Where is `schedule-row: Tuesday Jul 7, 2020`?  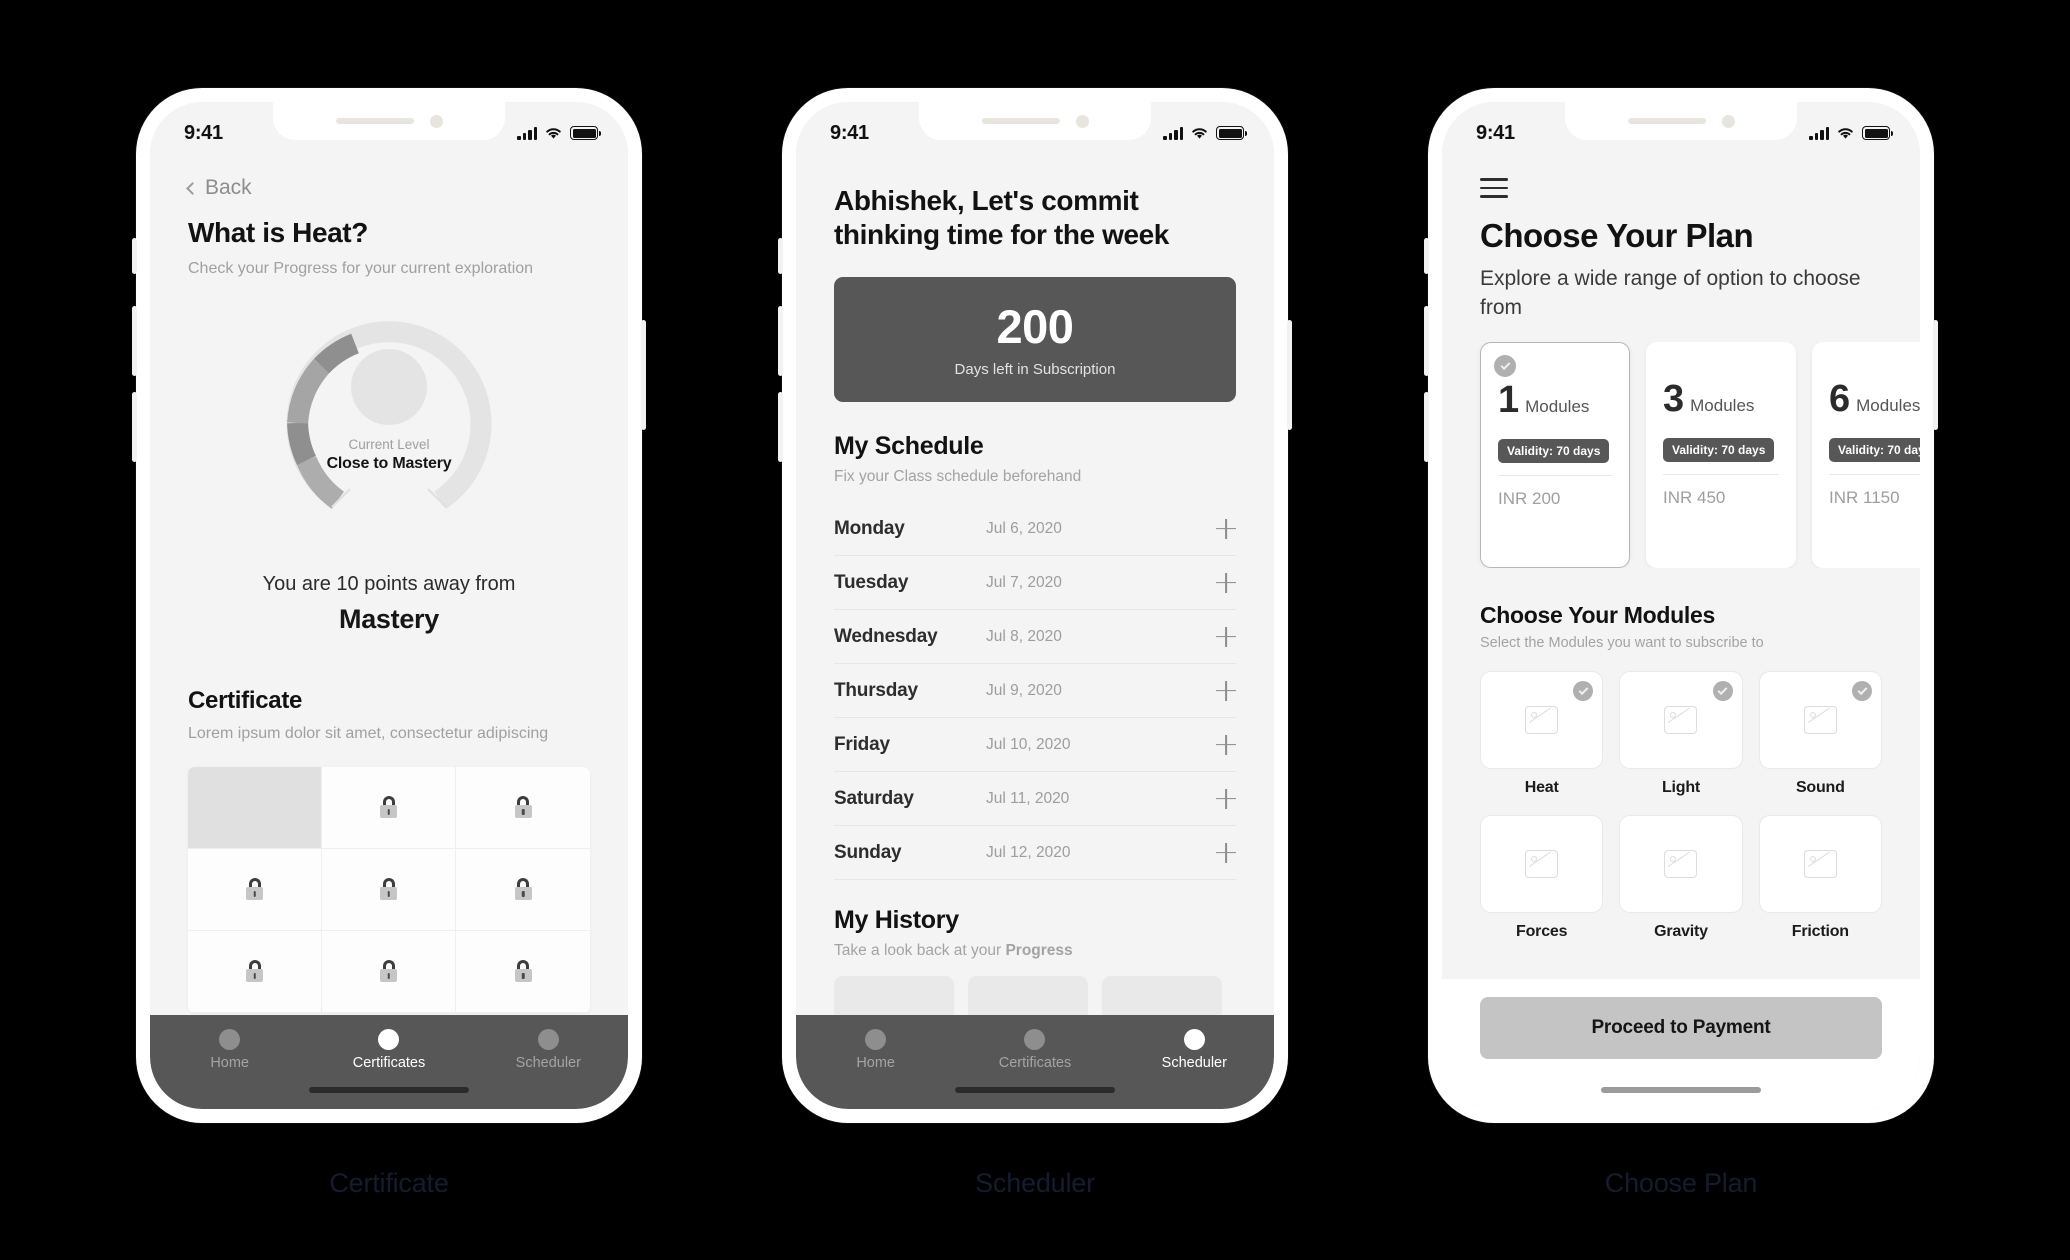
schedule-row: Tuesday Jul 7, 2020 is located at coordinates (1035, 583).